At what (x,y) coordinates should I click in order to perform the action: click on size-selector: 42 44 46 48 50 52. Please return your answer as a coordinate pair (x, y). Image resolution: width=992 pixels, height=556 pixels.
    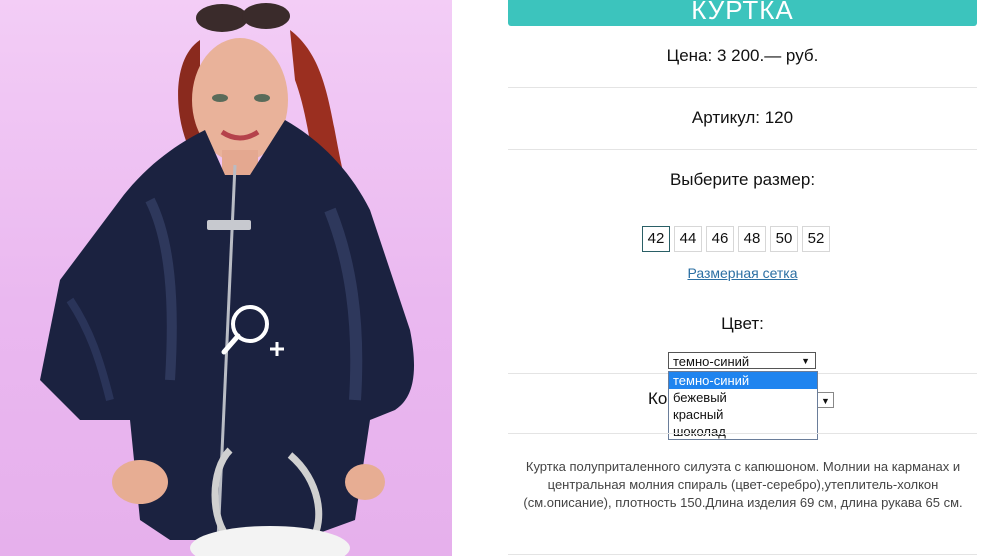
    Looking at the image, I should click on (736, 239).